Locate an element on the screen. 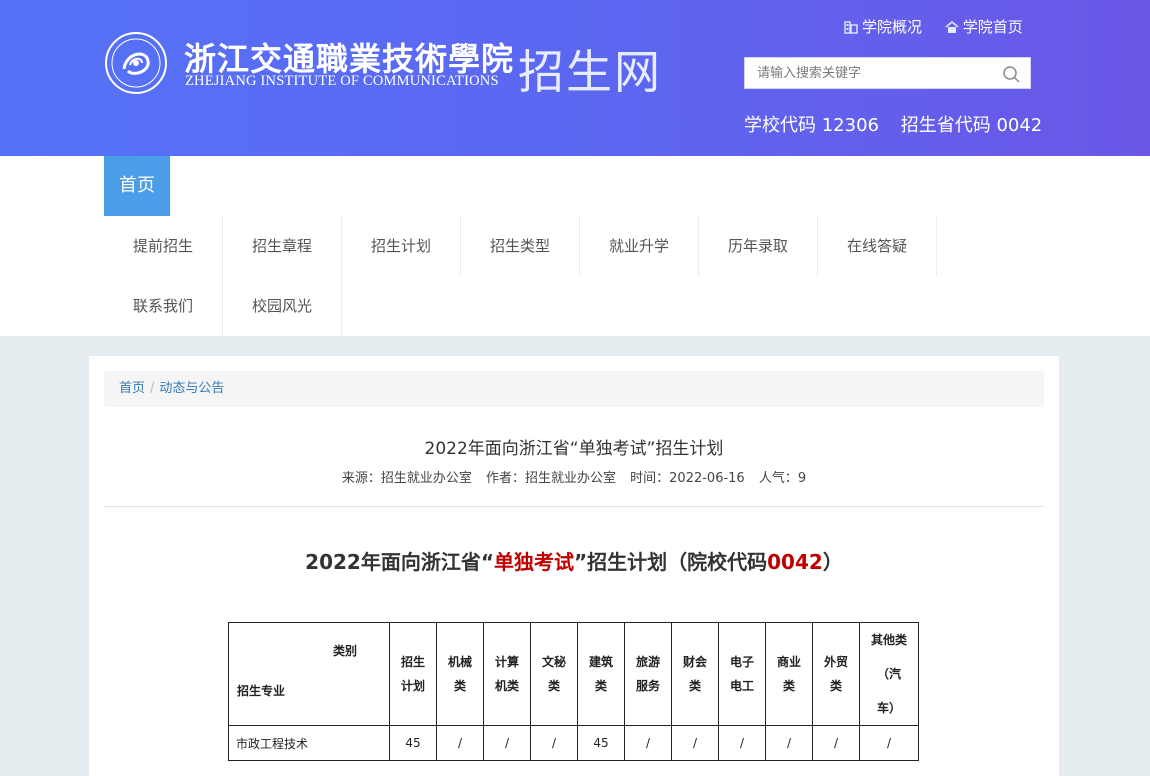 The image size is (1150, 776). search-input is located at coordinates (877, 73).